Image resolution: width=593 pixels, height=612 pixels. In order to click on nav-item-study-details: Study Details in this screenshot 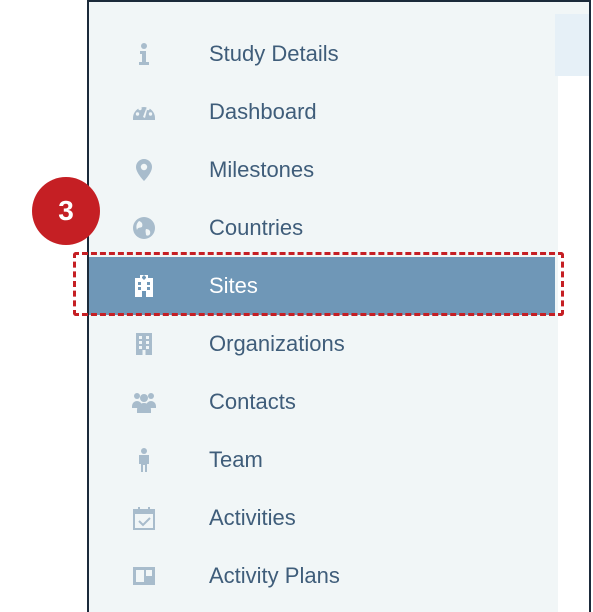, I will do `click(322, 54)`.